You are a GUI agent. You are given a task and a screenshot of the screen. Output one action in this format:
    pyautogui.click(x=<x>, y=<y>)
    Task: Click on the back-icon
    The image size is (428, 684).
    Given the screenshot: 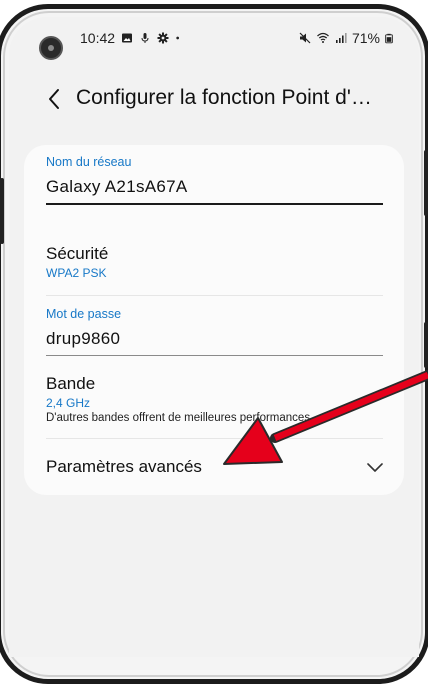 What is the action you would take?
    pyautogui.click(x=54, y=99)
    